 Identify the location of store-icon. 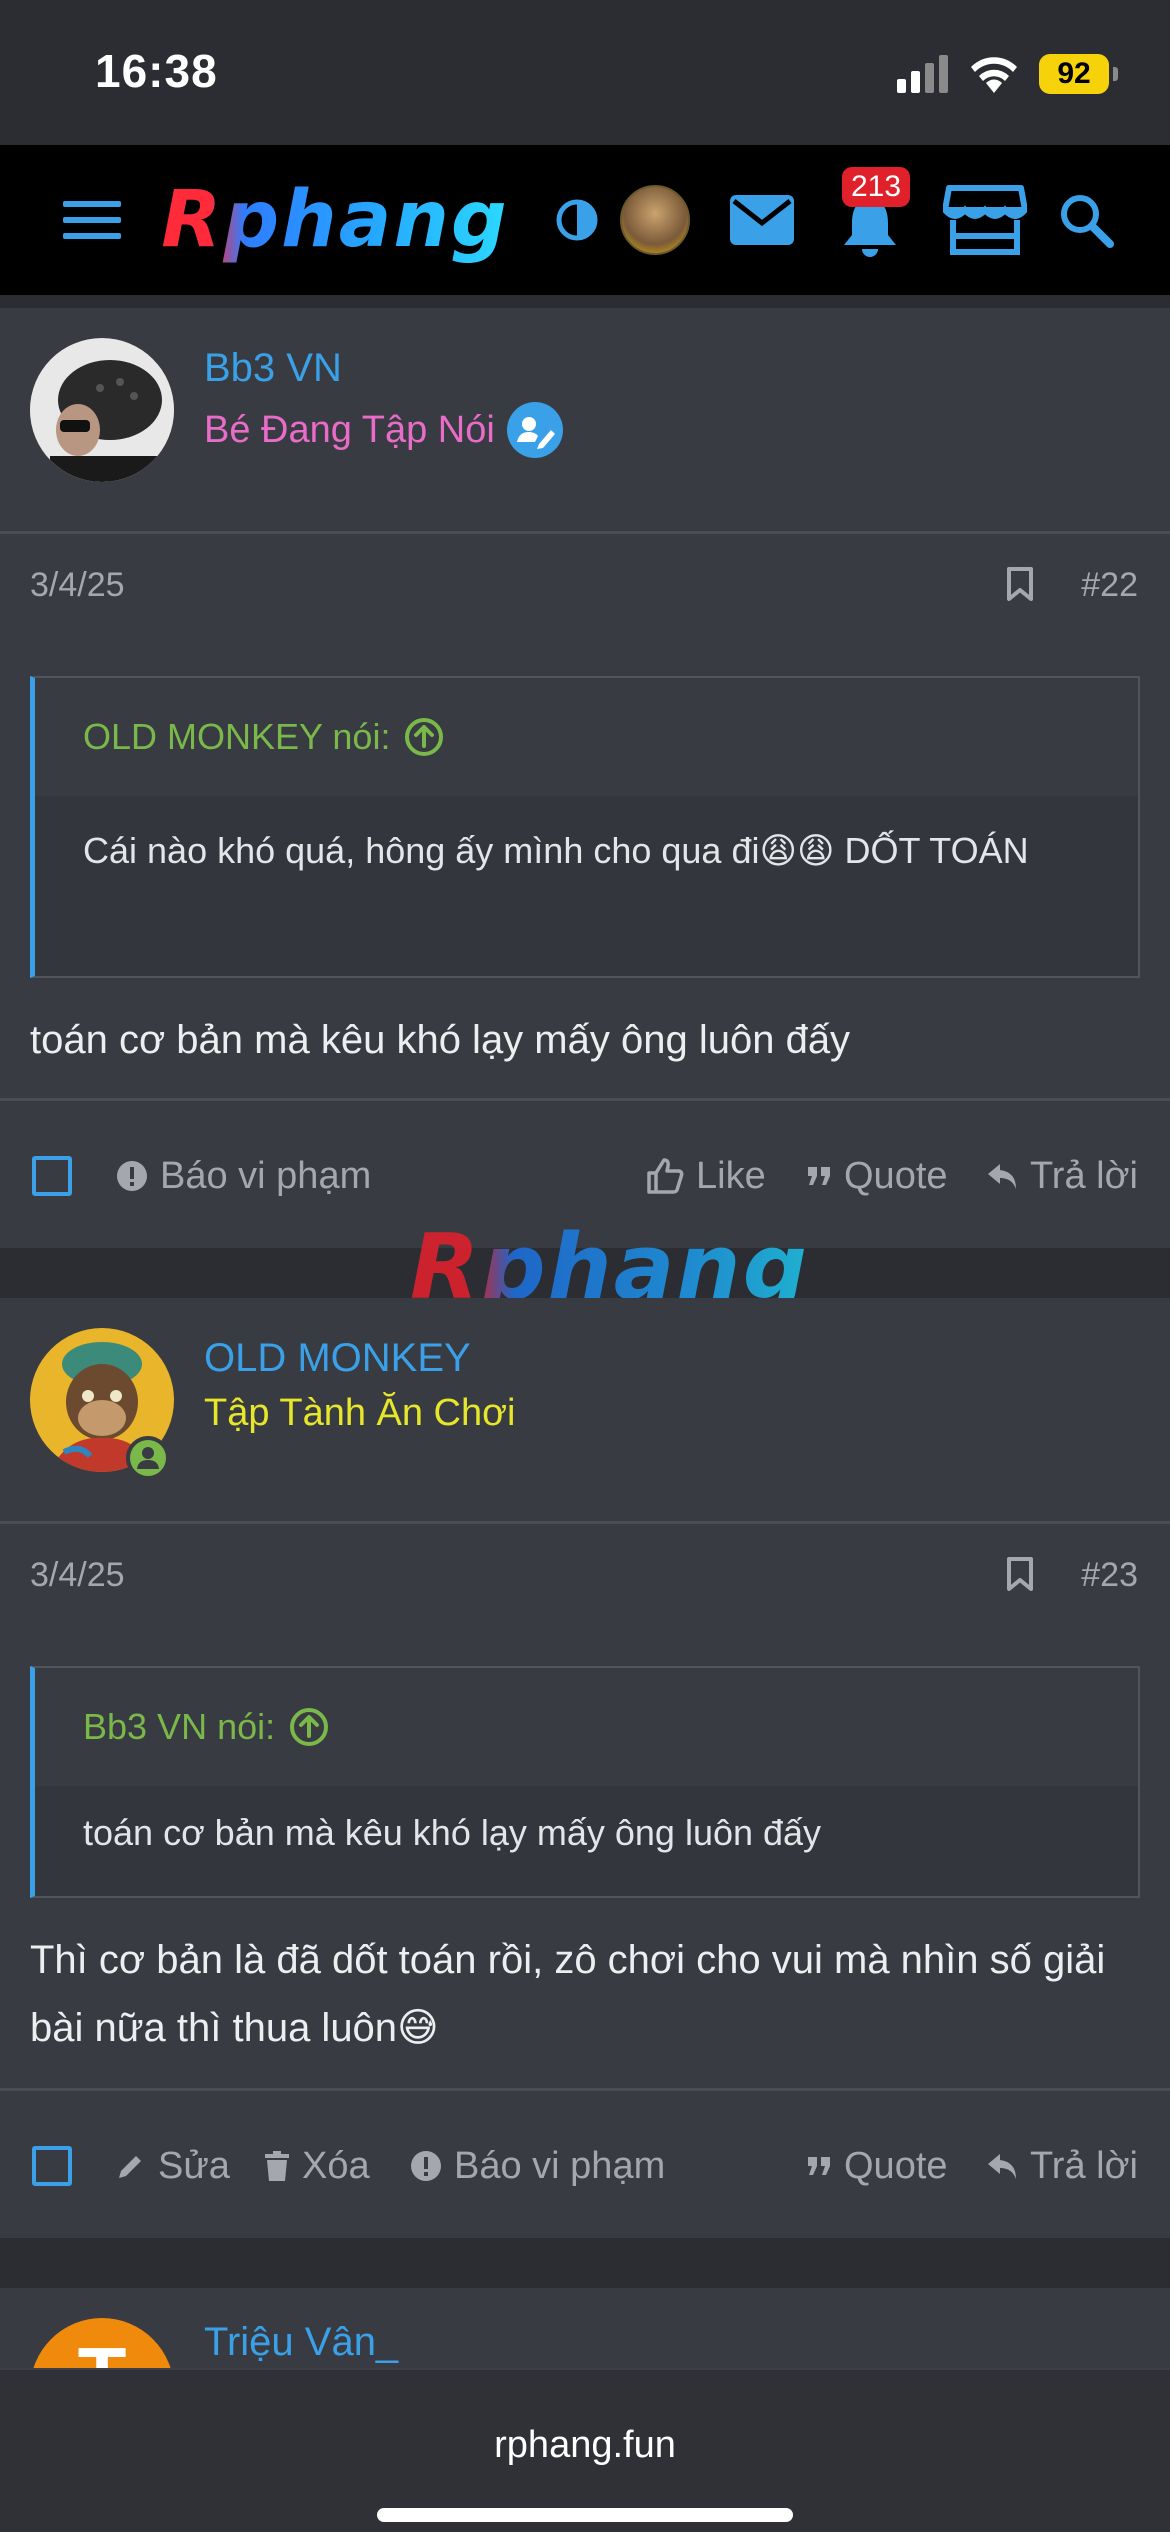
(985, 220).